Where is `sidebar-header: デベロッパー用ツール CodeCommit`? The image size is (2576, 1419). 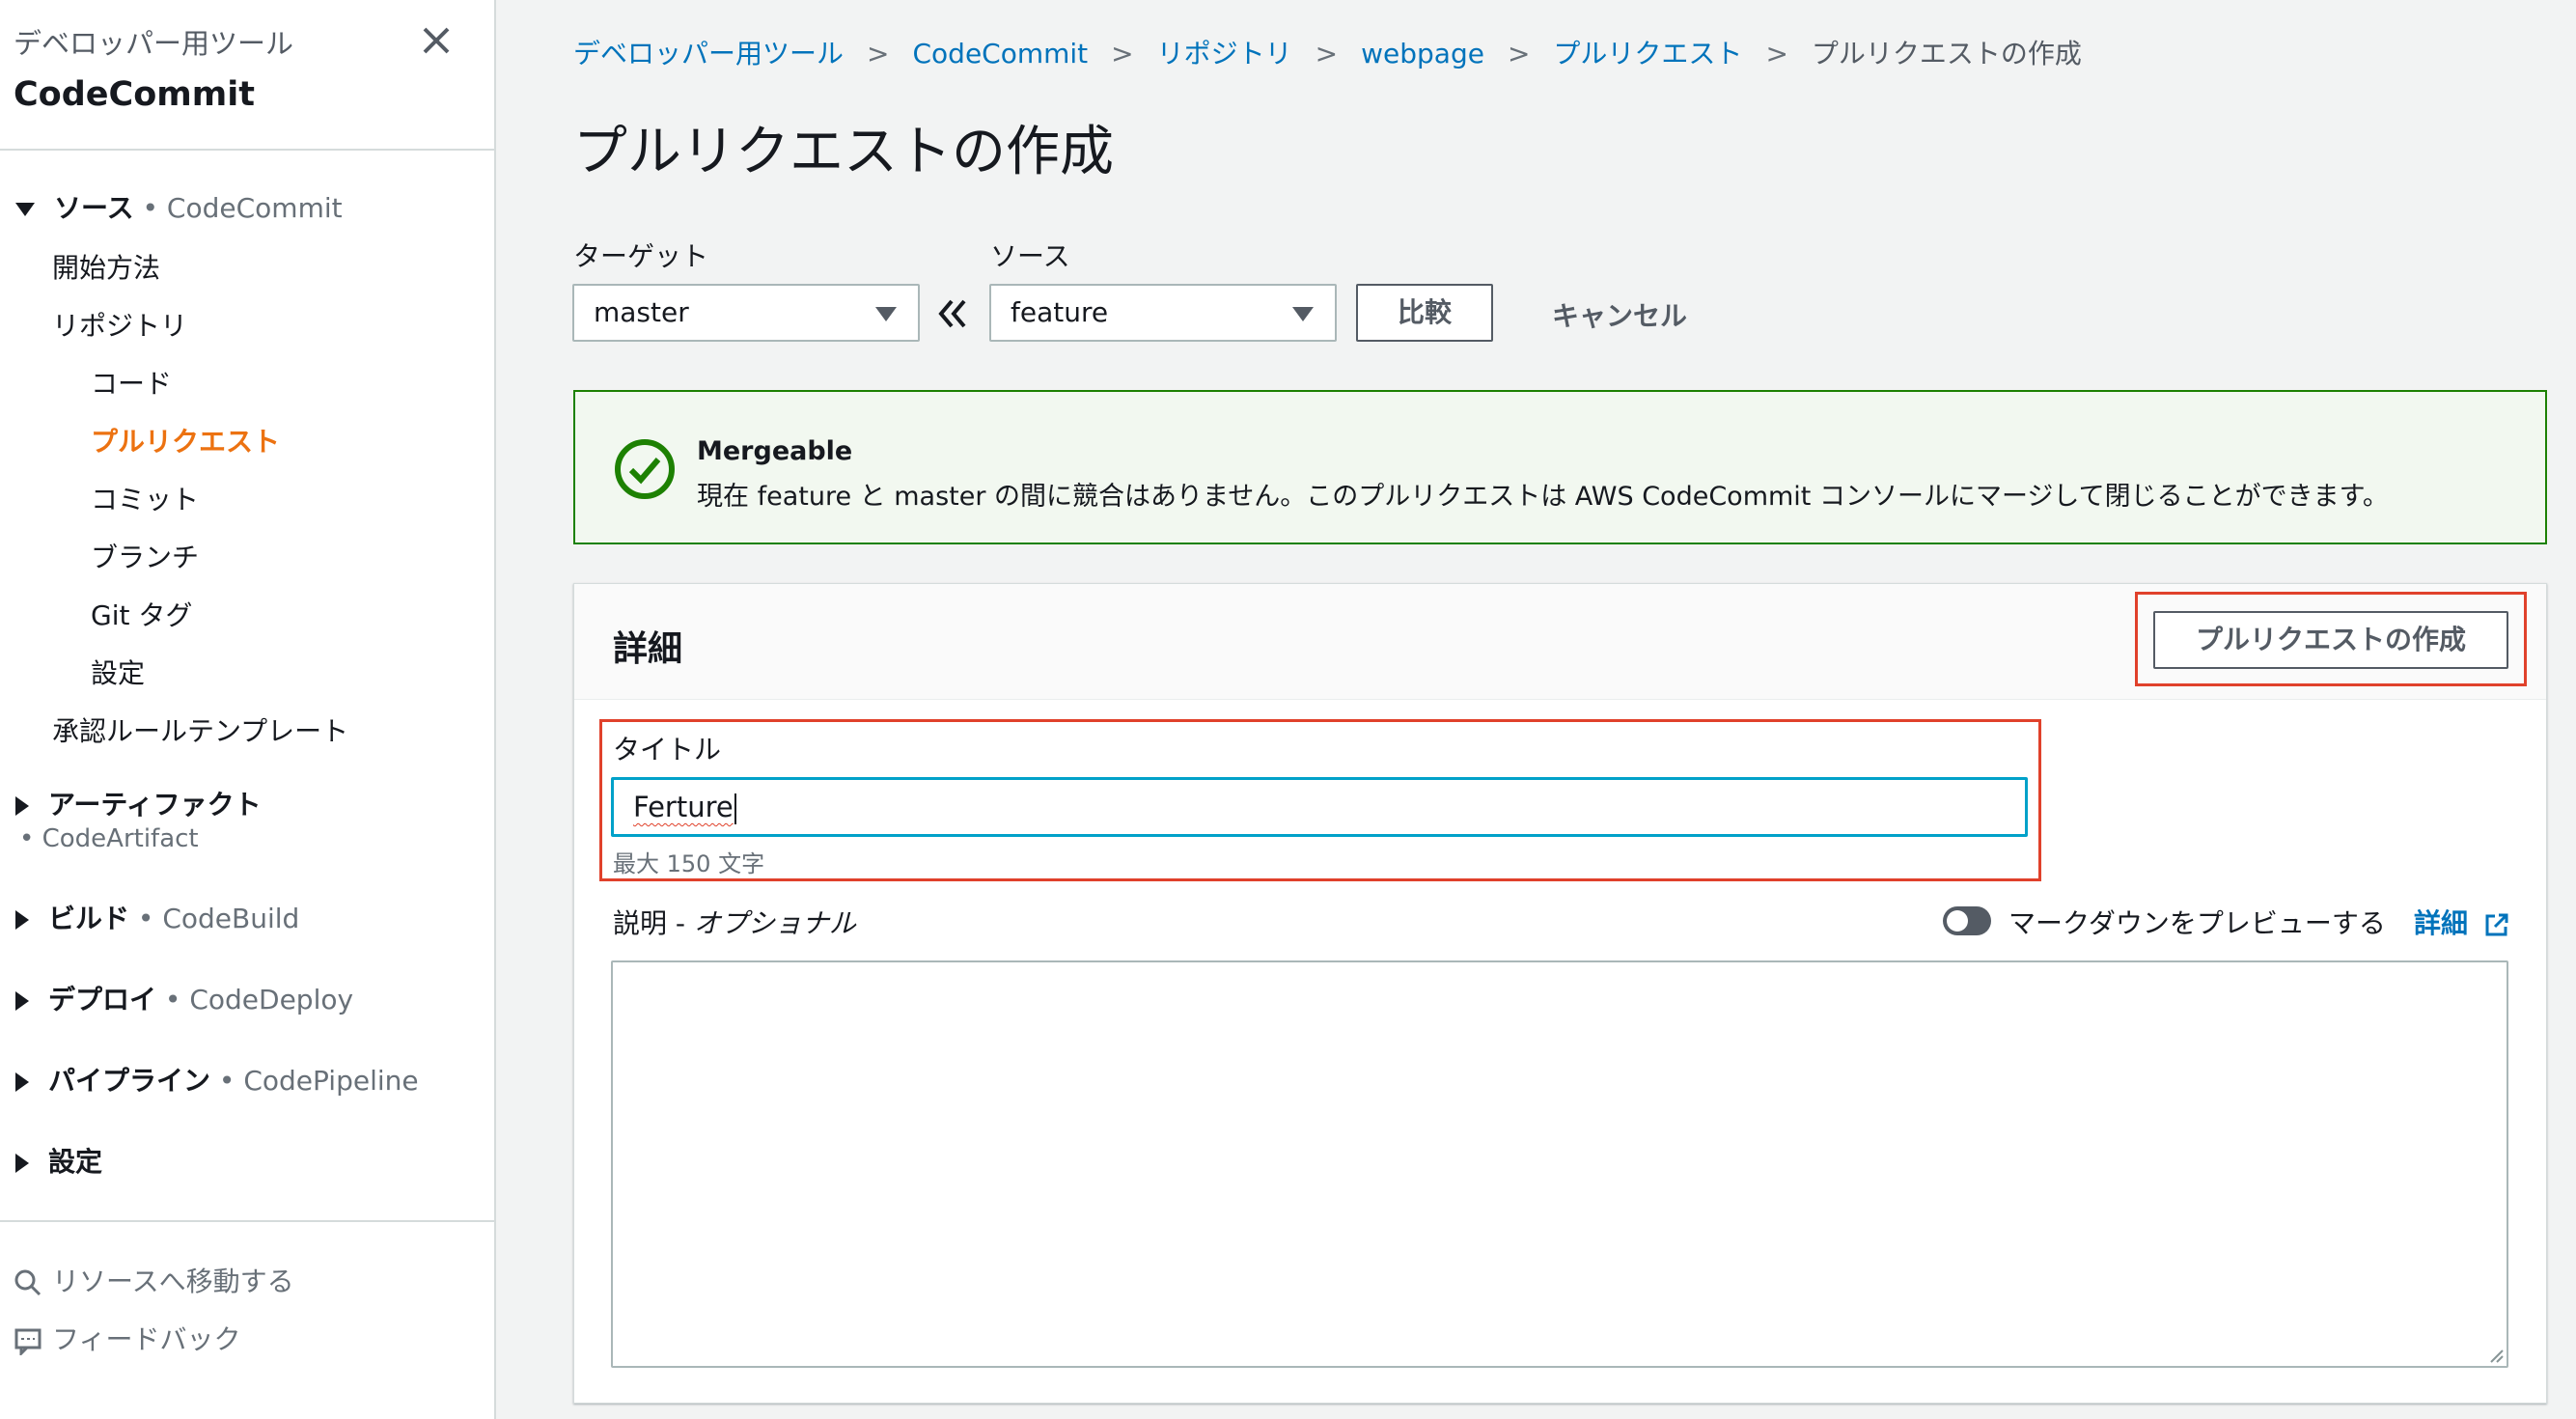
sidebar-header: デベロッパー用ツール CodeCommit is located at coordinates (153, 67).